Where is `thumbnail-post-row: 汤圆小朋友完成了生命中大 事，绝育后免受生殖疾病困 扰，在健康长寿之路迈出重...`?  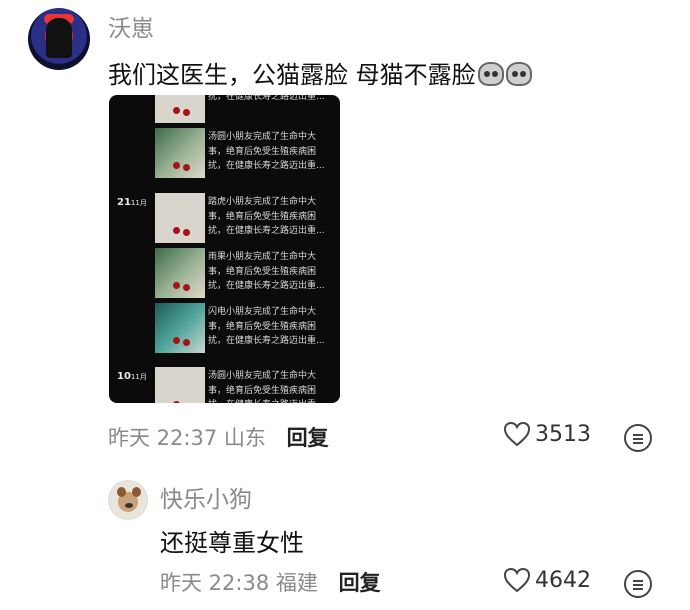 thumbnail-post-row: 汤圆小朋友完成了生命中大 事，绝育后免受生殖疾病困 扰，在健康长寿之路迈出重... is located at coordinates (224, 158).